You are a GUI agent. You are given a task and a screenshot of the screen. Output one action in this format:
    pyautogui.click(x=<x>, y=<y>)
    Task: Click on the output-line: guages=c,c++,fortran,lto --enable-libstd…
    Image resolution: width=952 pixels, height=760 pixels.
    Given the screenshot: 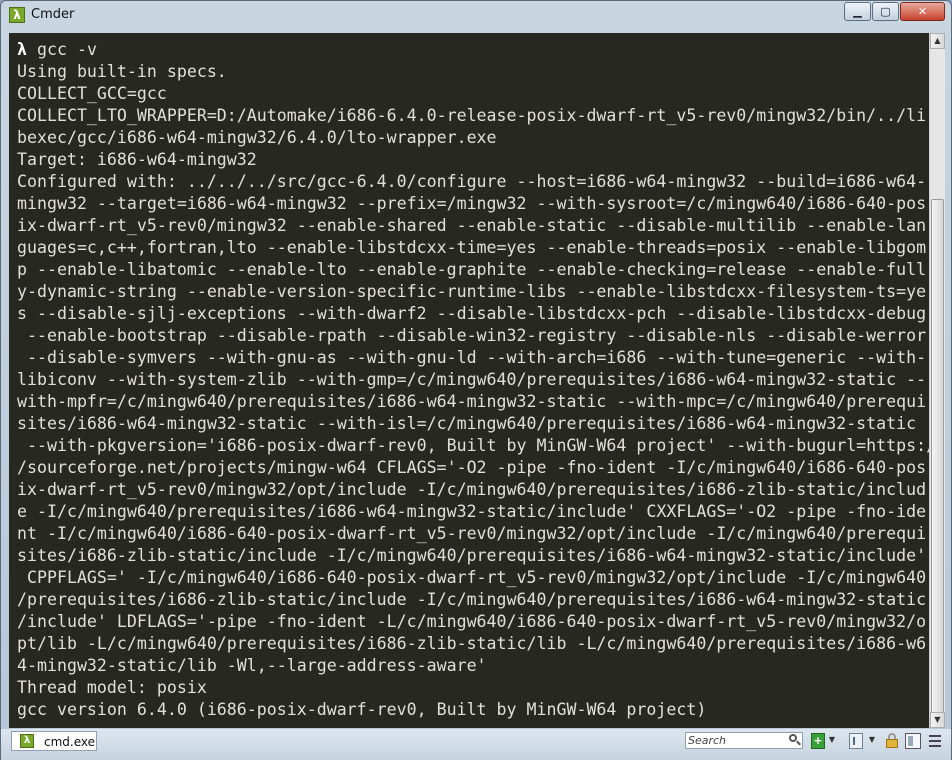 What is the action you would take?
    pyautogui.click(x=472, y=247)
    